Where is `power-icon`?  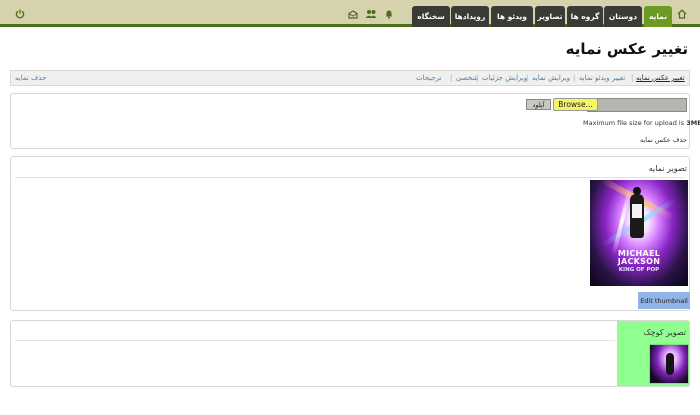 power-icon is located at coordinates (20, 14).